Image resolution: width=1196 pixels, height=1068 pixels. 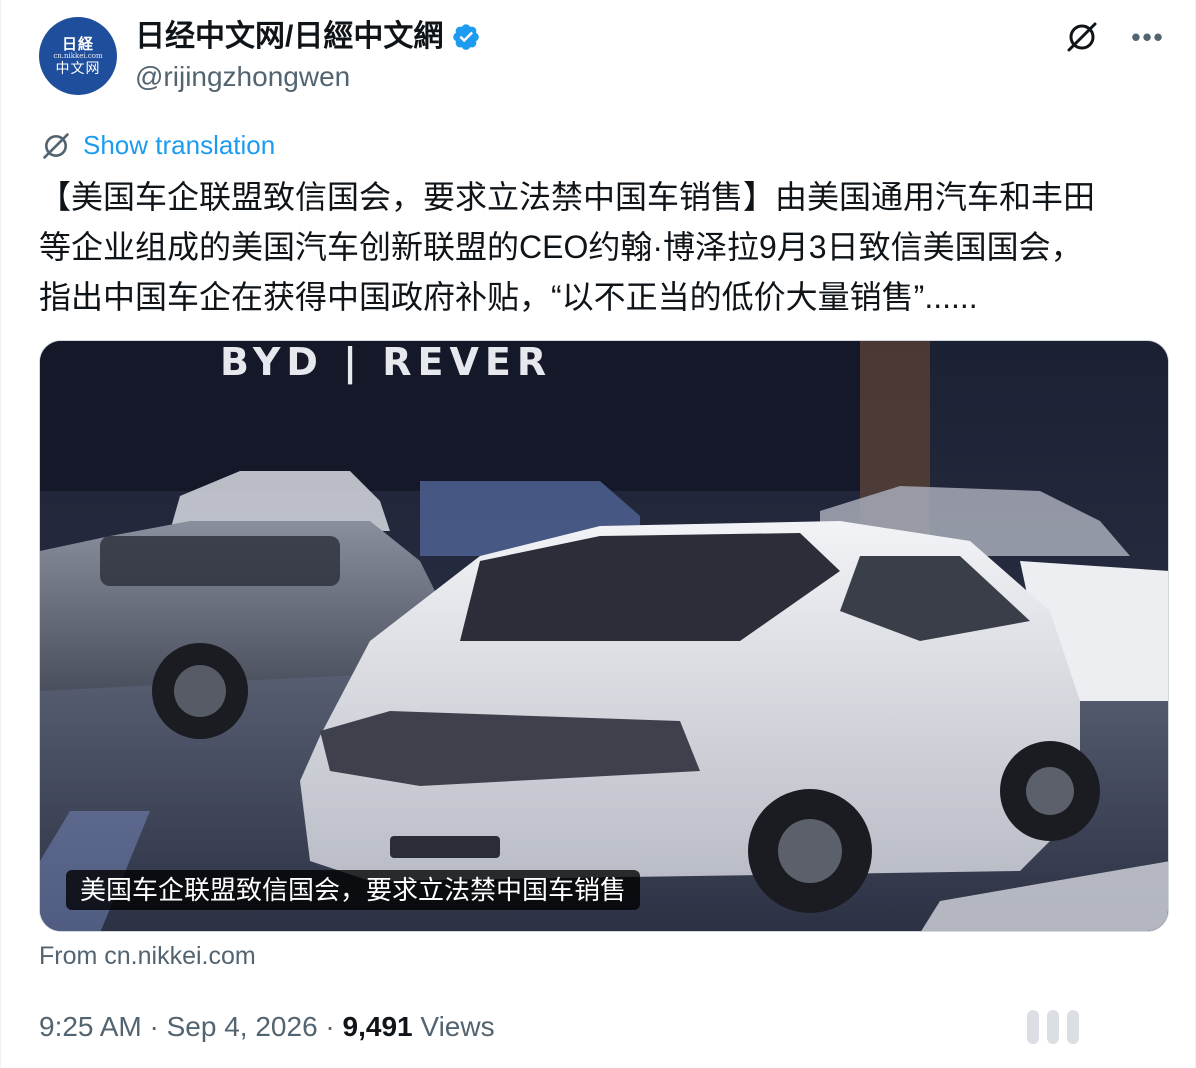 I want to click on avatar-text-logo: 日経, so click(x=77, y=43).